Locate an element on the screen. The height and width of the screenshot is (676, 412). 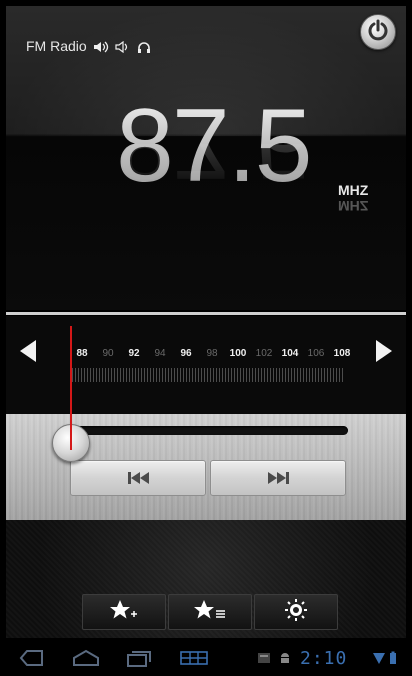
display-divider is located at coordinates (206, 313).